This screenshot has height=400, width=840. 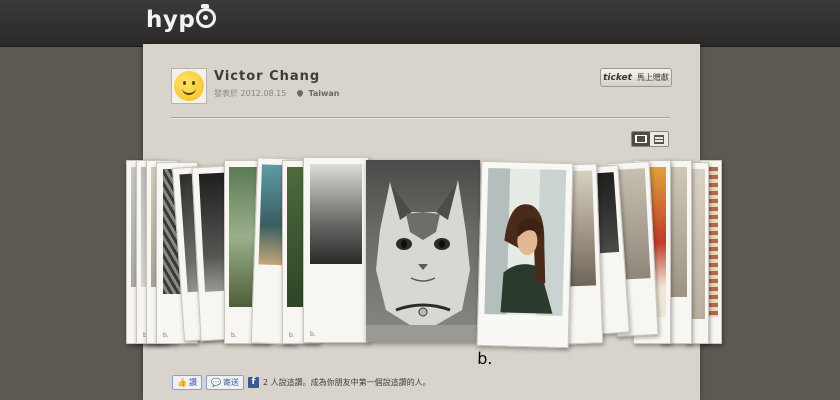 I want to click on social-bar: 👍 讚 💬 寄送 f 2 人說這讚。成為你朋友中第一個說這讚的人。, so click(x=301, y=382).